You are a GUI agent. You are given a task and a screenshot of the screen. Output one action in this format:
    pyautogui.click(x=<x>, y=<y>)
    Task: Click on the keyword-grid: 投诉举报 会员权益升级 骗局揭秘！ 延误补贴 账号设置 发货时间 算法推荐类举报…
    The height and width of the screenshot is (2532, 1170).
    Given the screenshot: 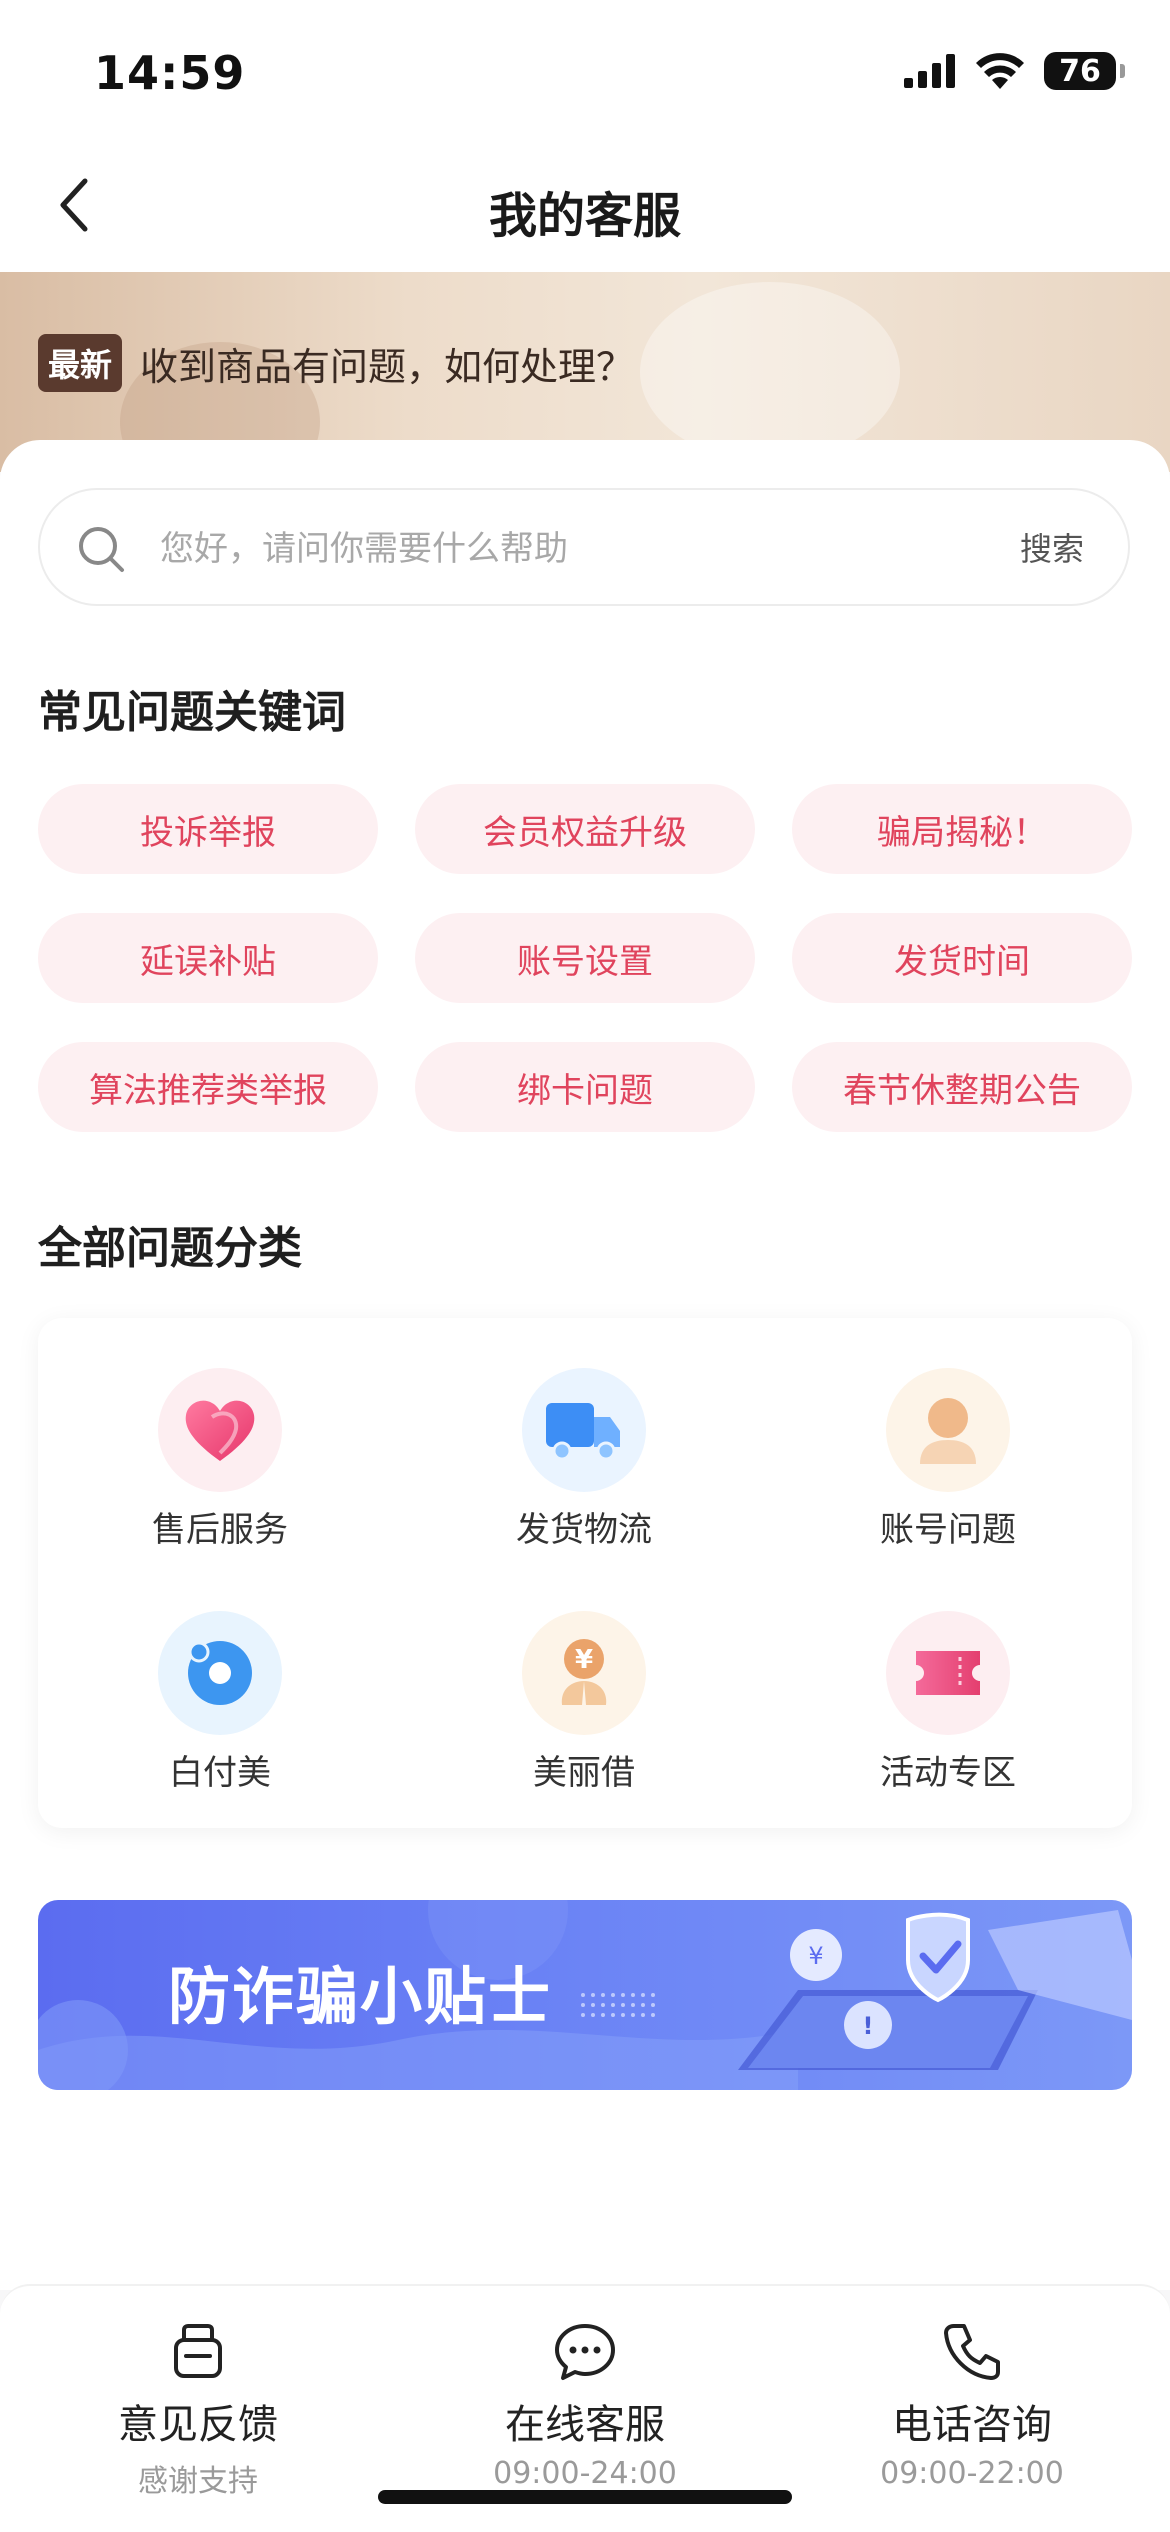 What is the action you would take?
    pyautogui.click(x=585, y=958)
    